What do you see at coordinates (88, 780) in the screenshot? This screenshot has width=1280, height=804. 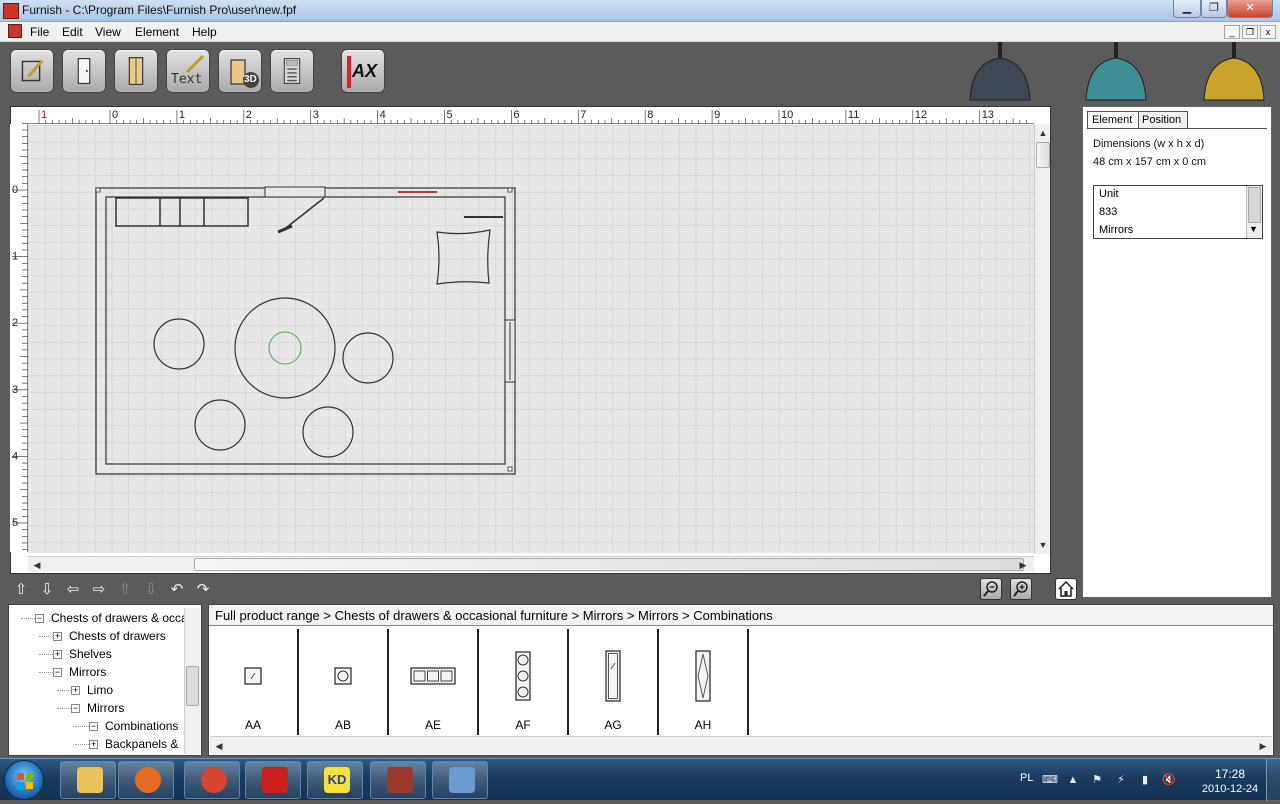 I see `taskbar-explorer` at bounding box center [88, 780].